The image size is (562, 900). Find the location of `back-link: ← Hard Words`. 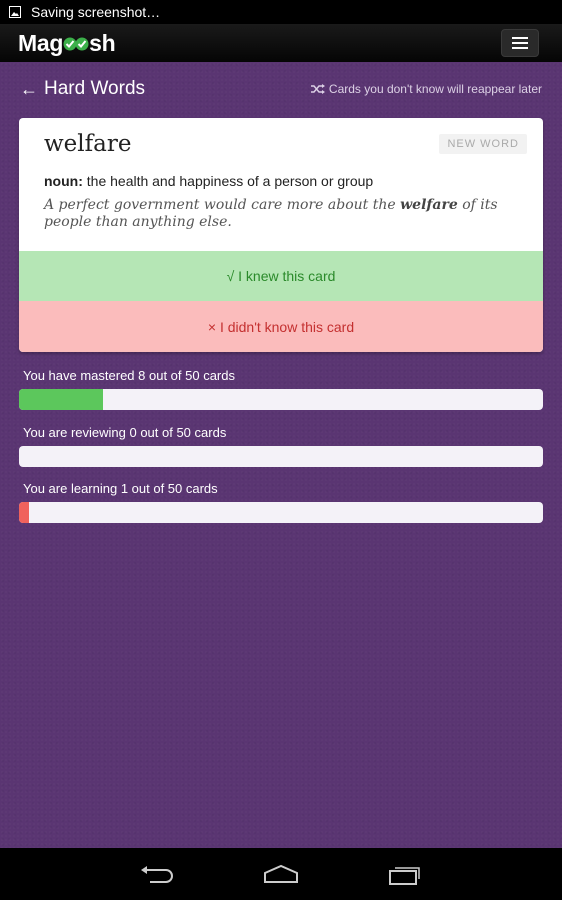

back-link: ← Hard Words is located at coordinates (82, 89).